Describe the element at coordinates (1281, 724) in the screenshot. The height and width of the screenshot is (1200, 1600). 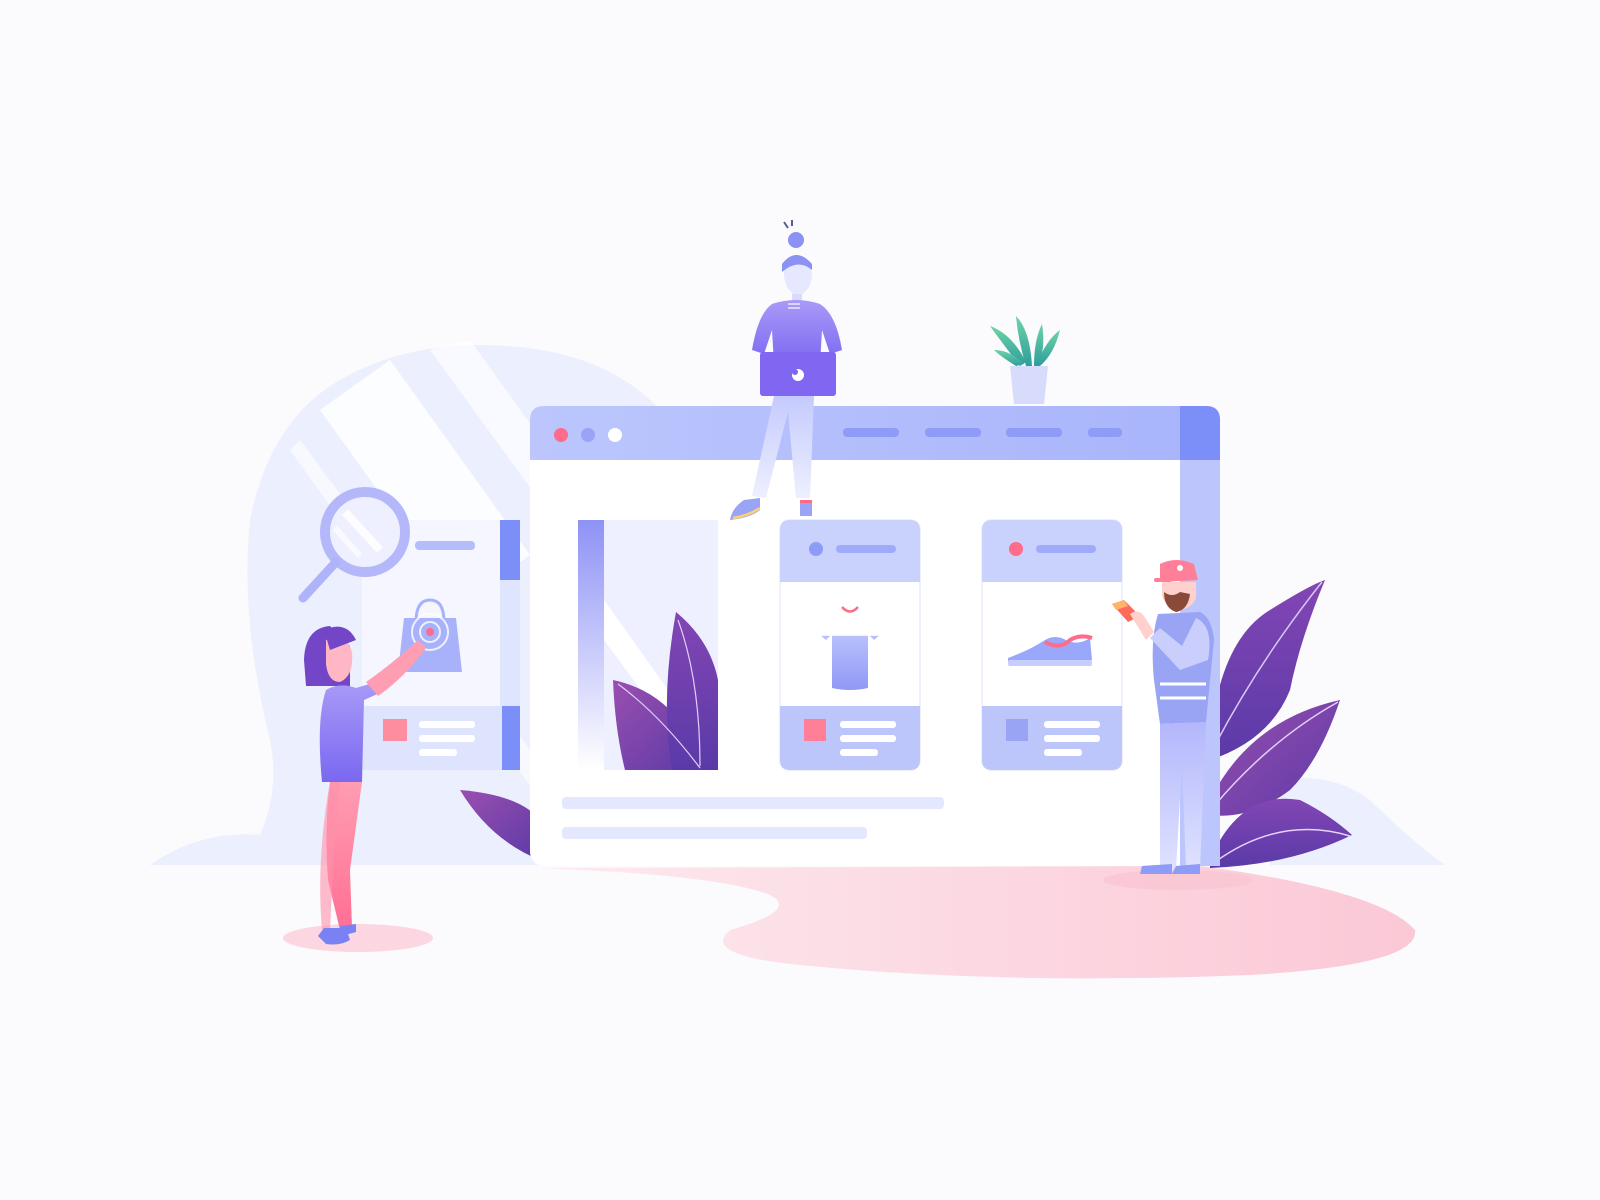
I see `leaf-decoration` at that location.